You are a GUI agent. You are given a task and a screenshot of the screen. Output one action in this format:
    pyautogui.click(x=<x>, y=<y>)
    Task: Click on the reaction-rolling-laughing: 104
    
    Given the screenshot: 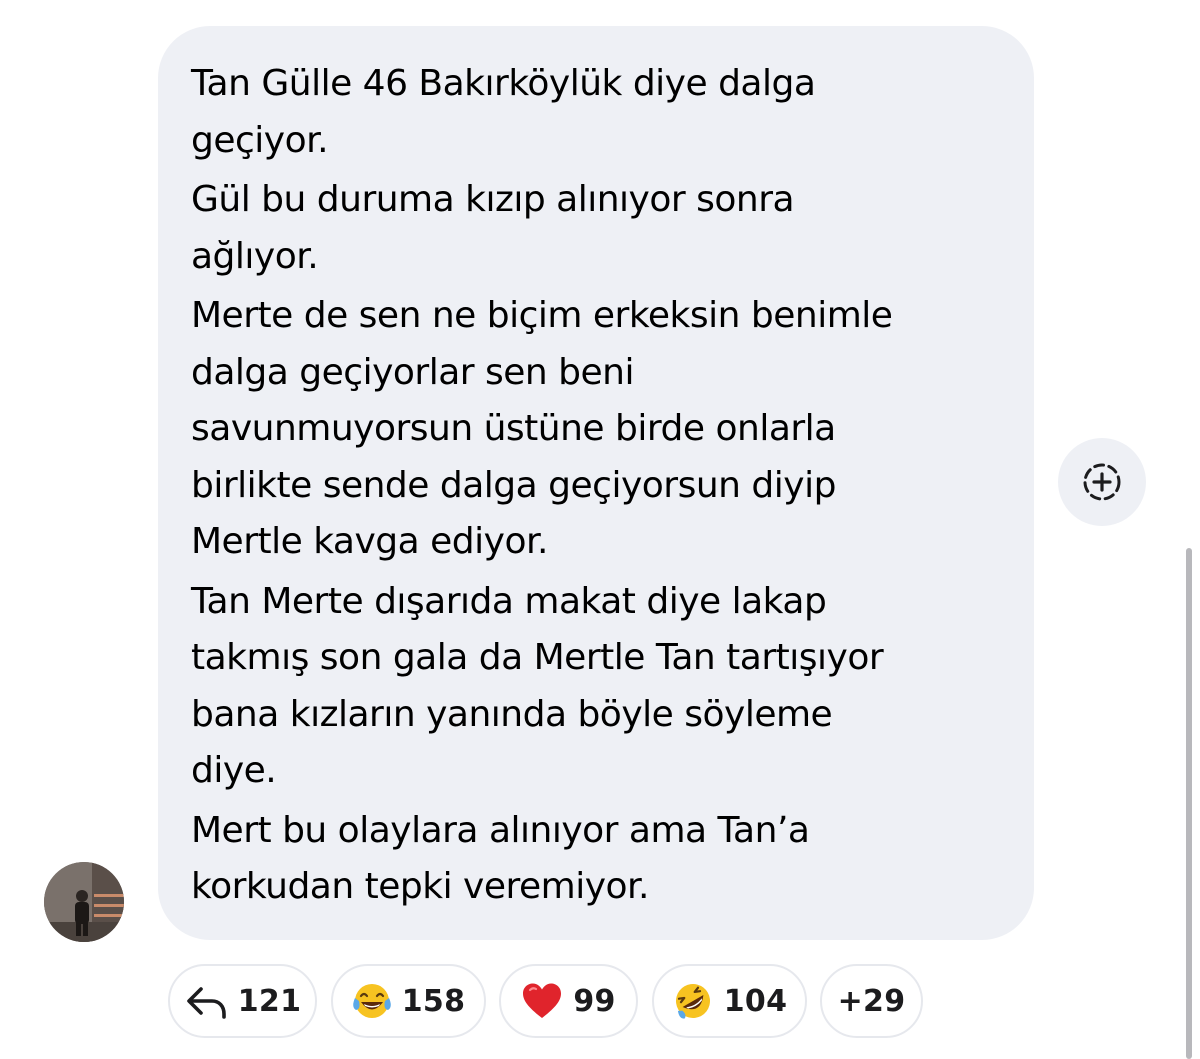 What is the action you would take?
    pyautogui.click(x=729, y=1001)
    